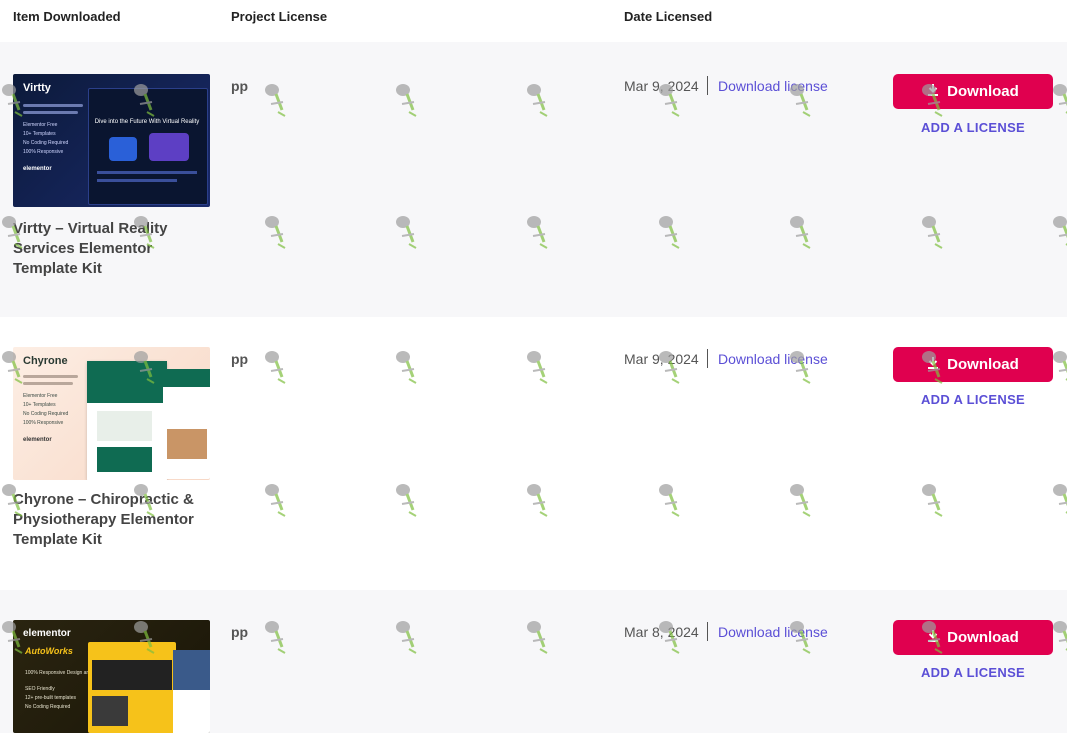  I want to click on thumb-header: elementor, so click(47, 633).